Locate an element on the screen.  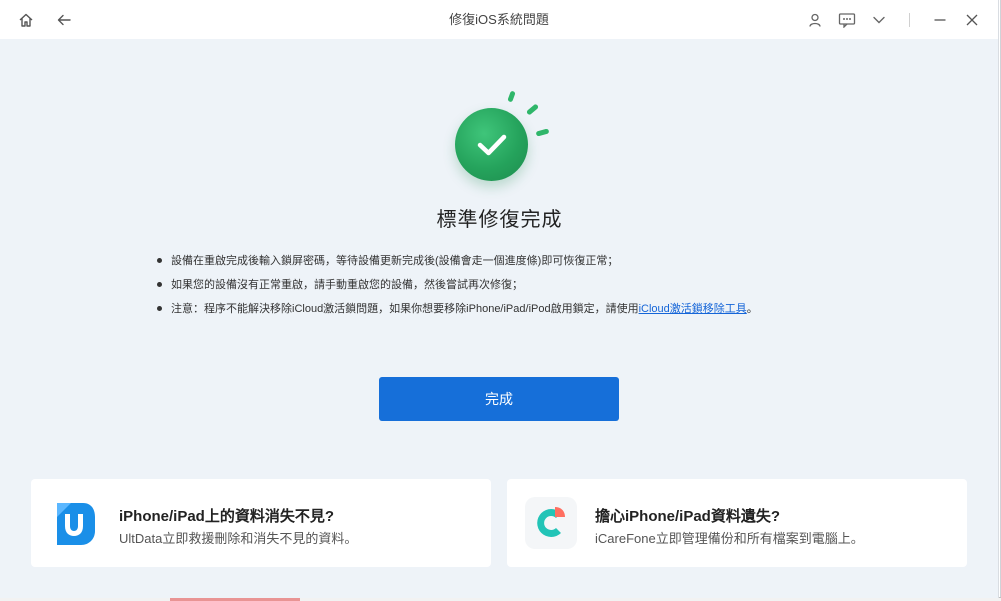
promo-card-subtitle: UltData立即救援刪除和消失不見的資料。 is located at coordinates (238, 538).